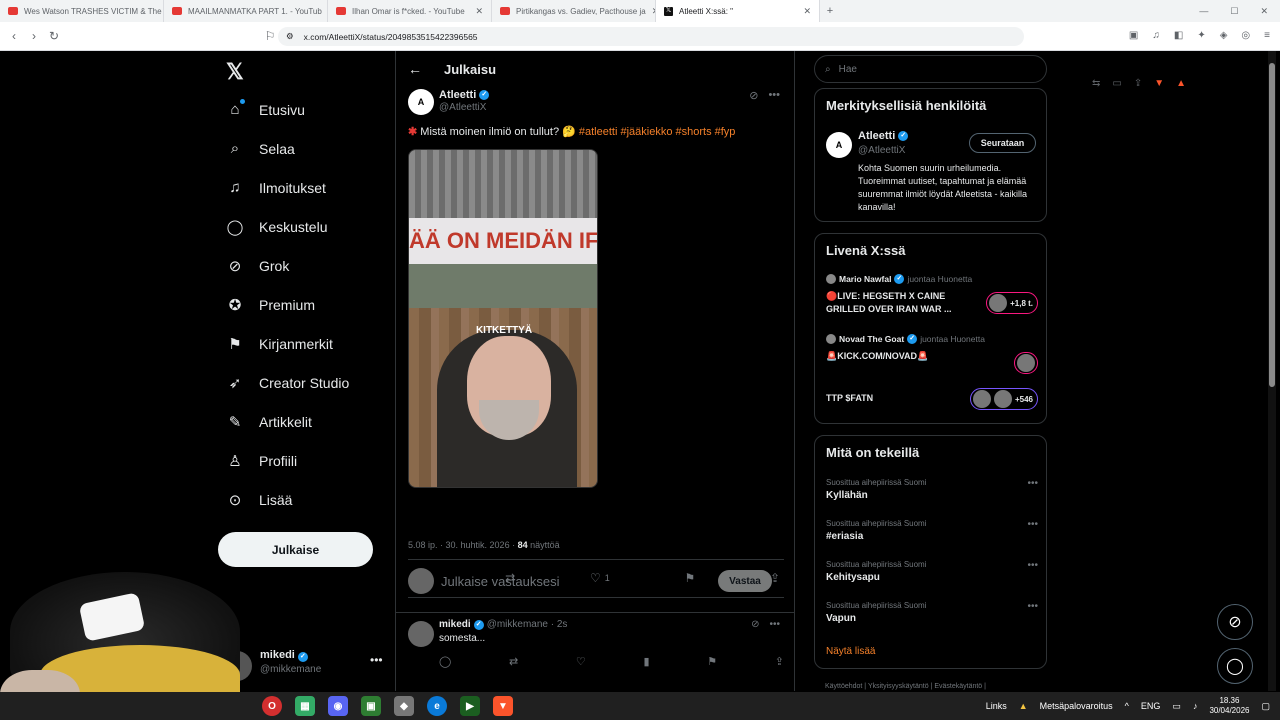 The height and width of the screenshot is (720, 1280). I want to click on search-input: ⌕ Hae, so click(930, 69).